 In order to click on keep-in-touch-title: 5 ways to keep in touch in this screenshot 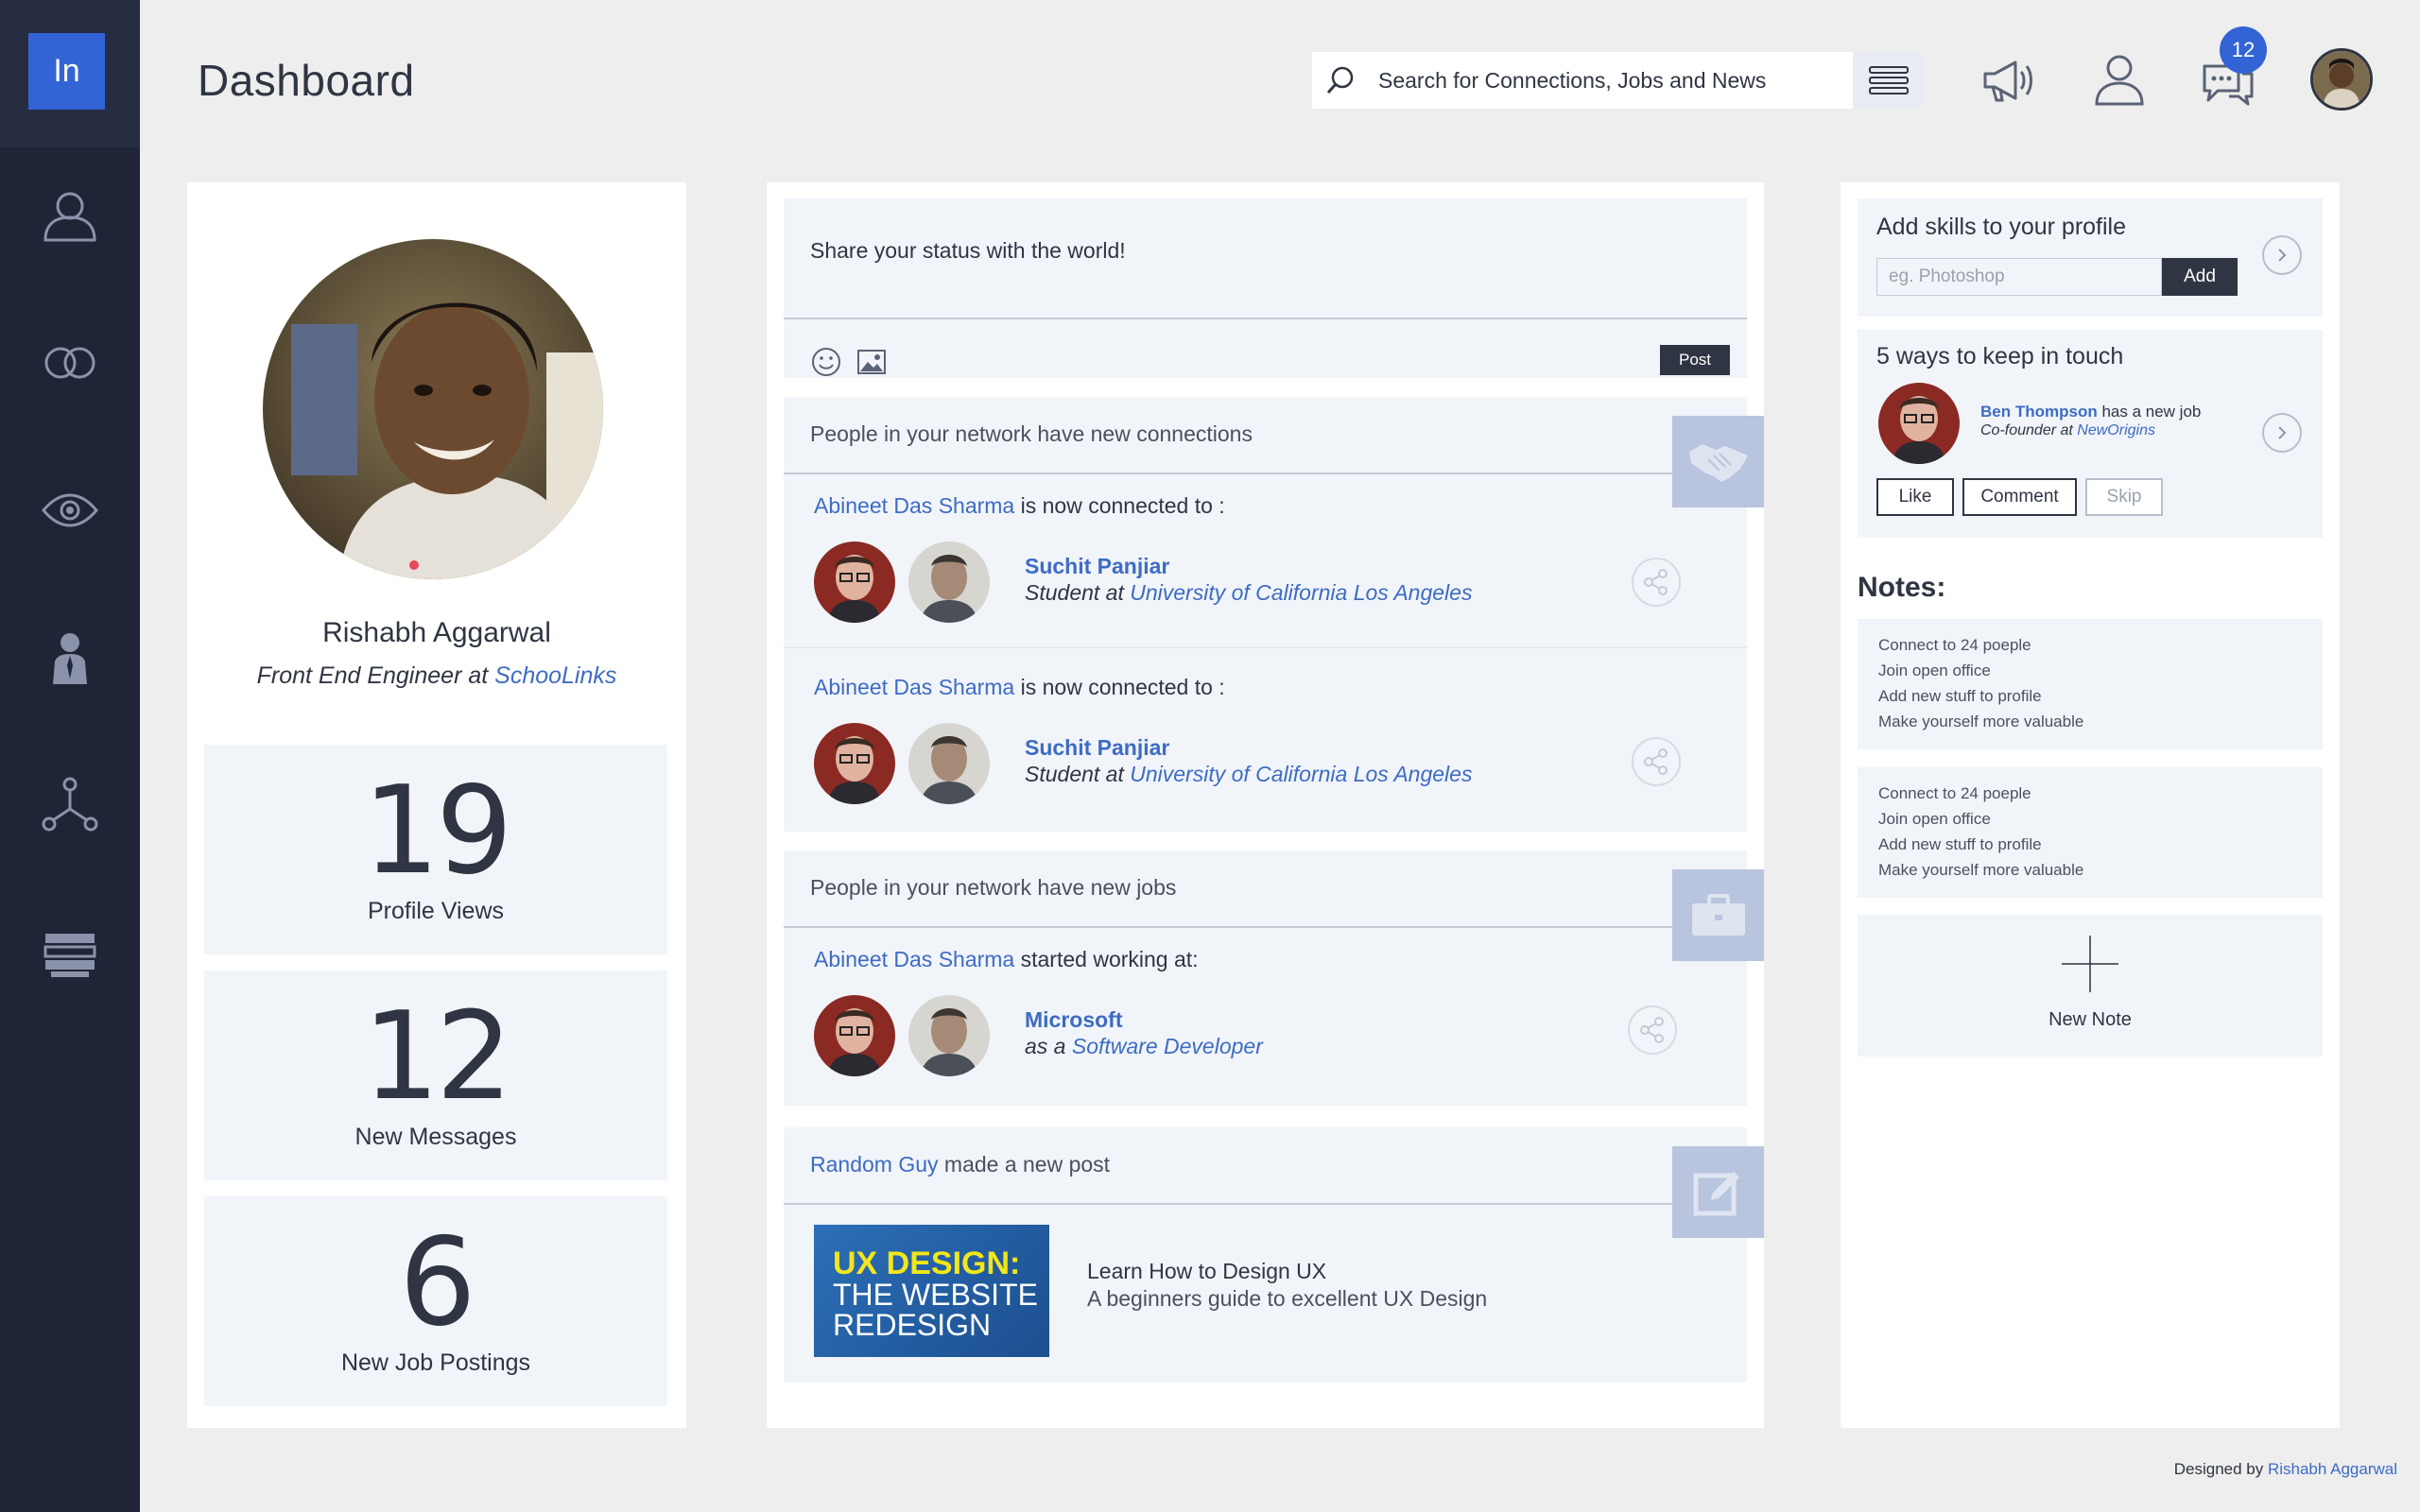, I will do `click(2000, 356)`.